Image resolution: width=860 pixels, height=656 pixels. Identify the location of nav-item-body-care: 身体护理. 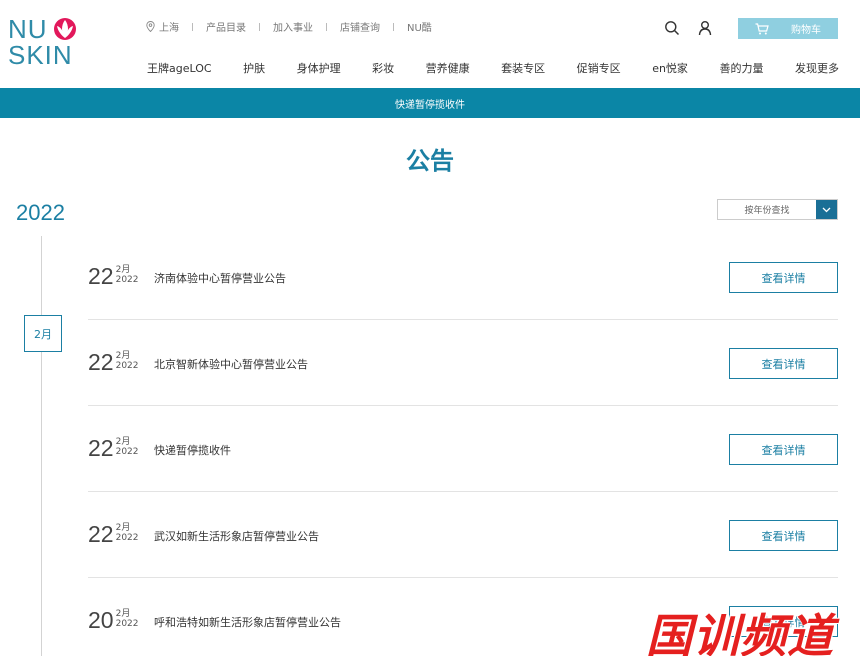
(319, 68).